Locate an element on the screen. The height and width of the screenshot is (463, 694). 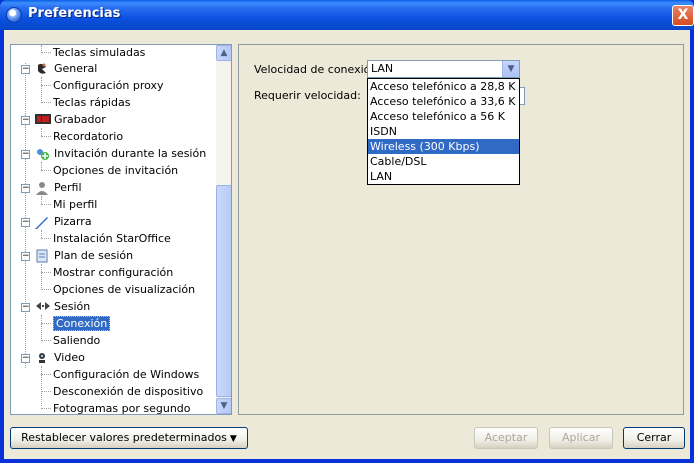
tree-item-saliendo: Saliendo is located at coordinates (70, 341).